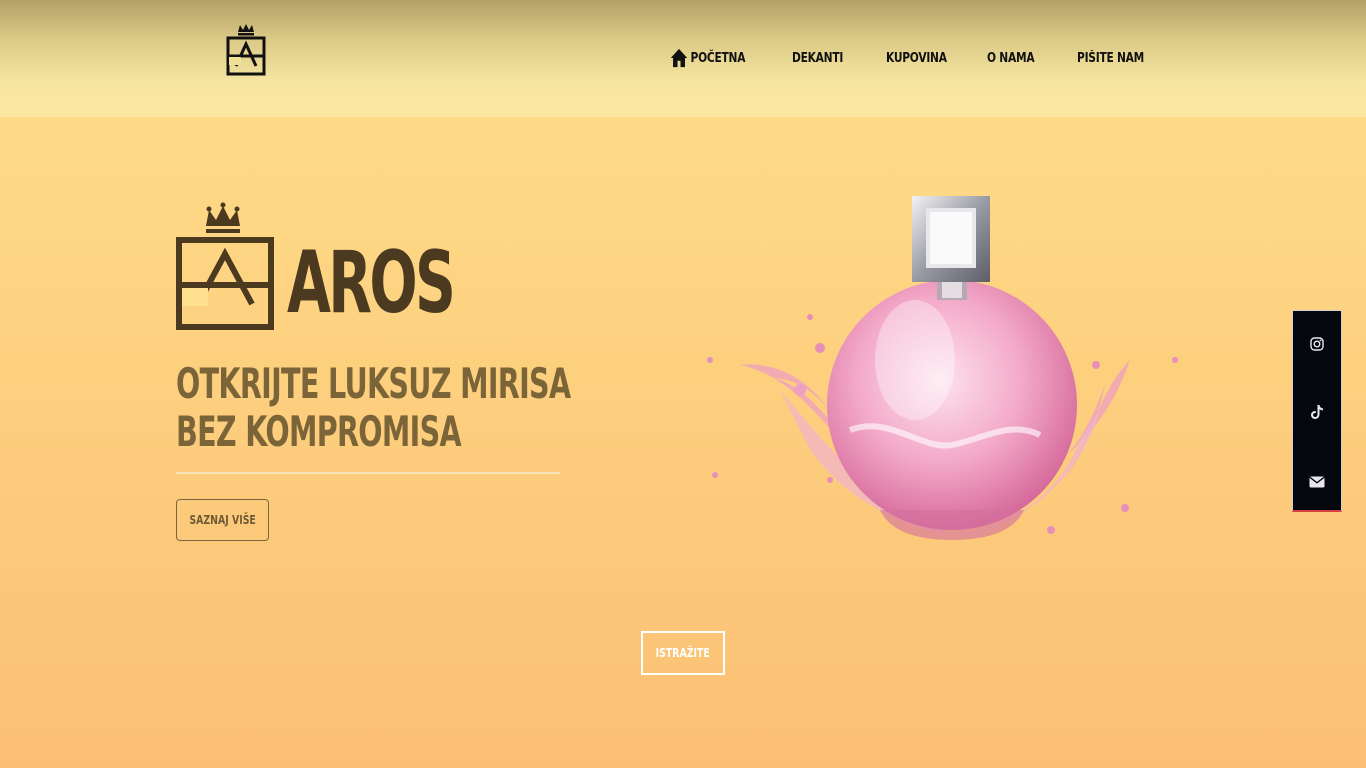 This screenshot has height=768, width=1366. I want to click on tagline-line-2: BEZ KOMPROMISA, so click(319, 431).